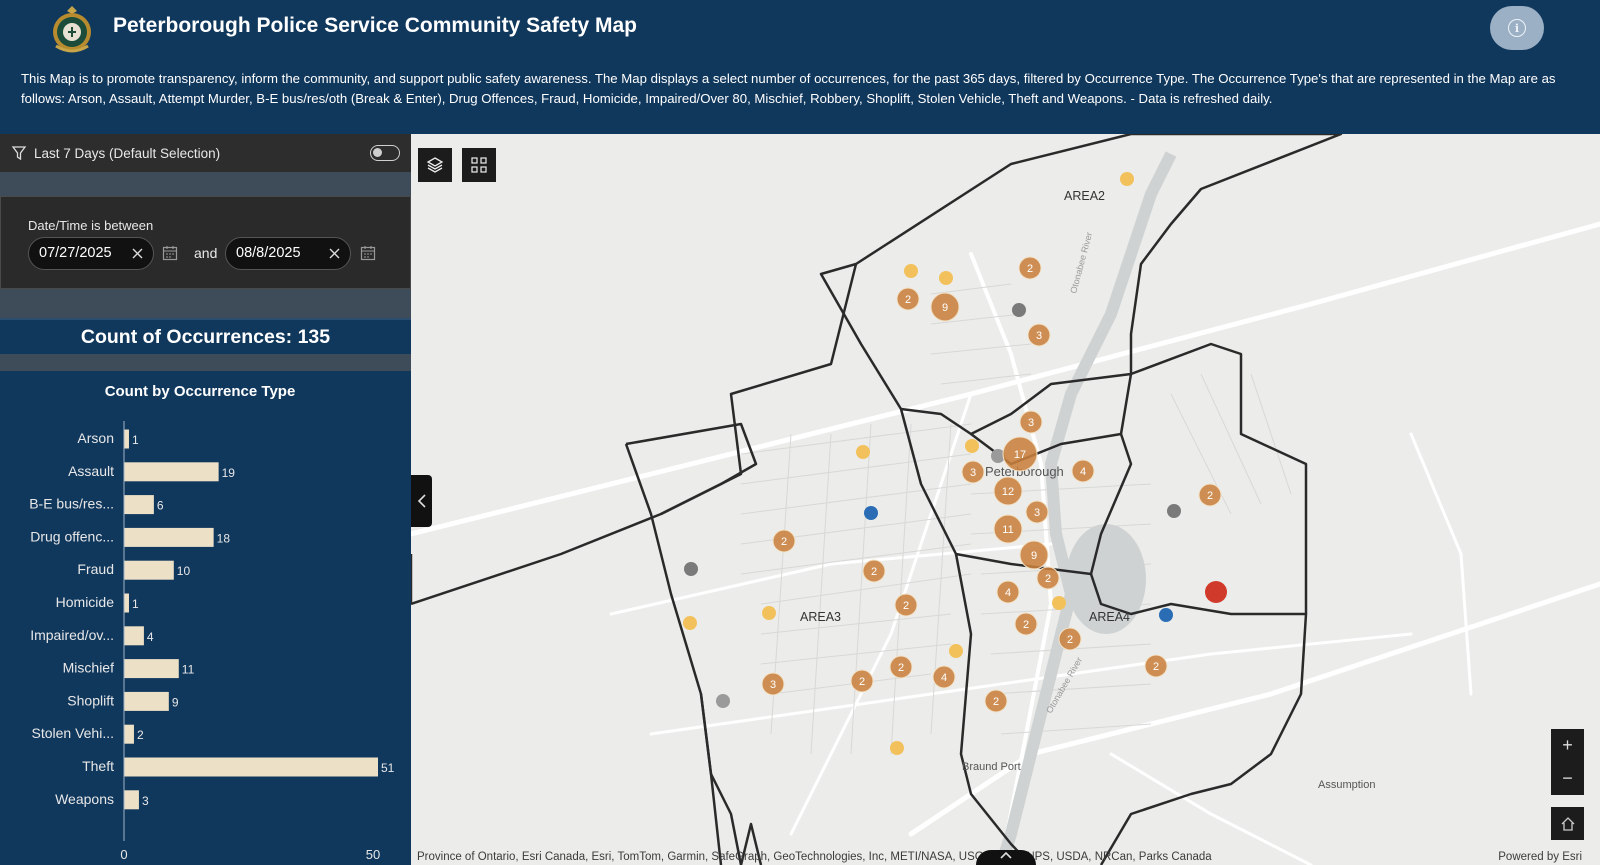 The height and width of the screenshot is (865, 1600). I want to click on zoom-in-button: +, so click(1567, 745).